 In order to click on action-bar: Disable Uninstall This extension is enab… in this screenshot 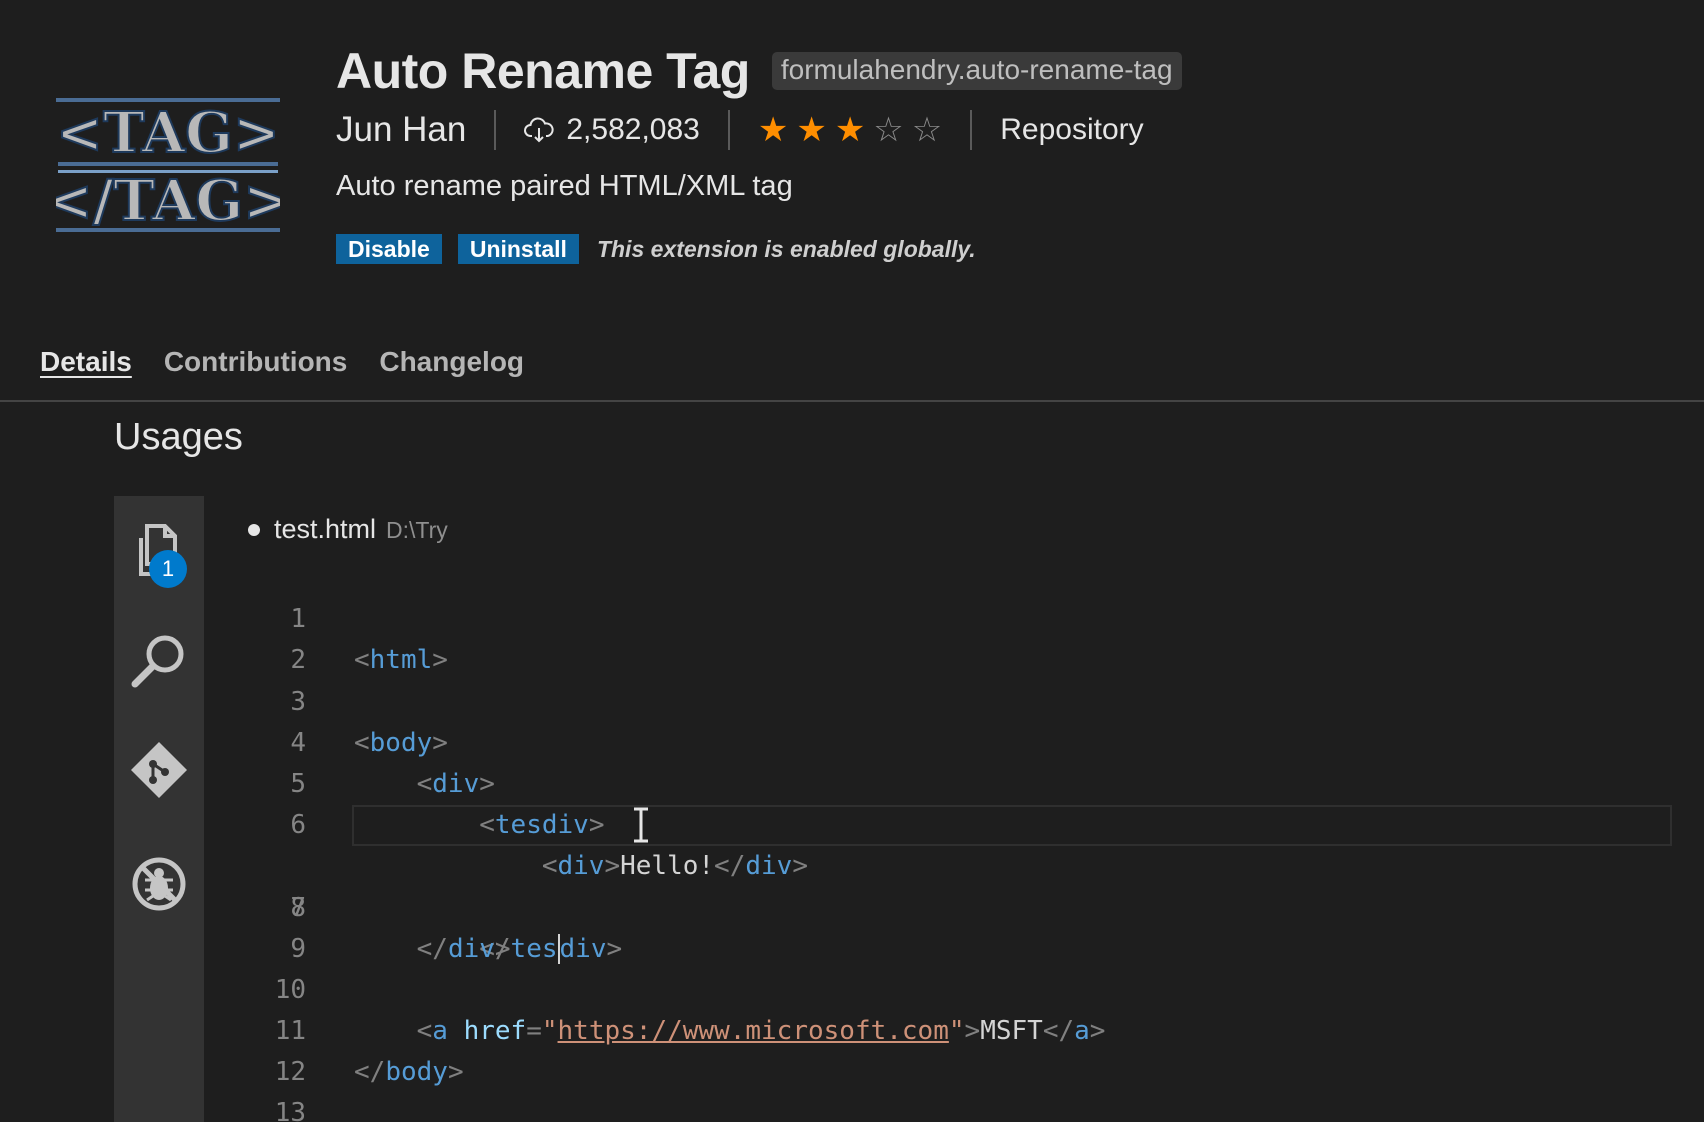, I will do `click(656, 249)`.